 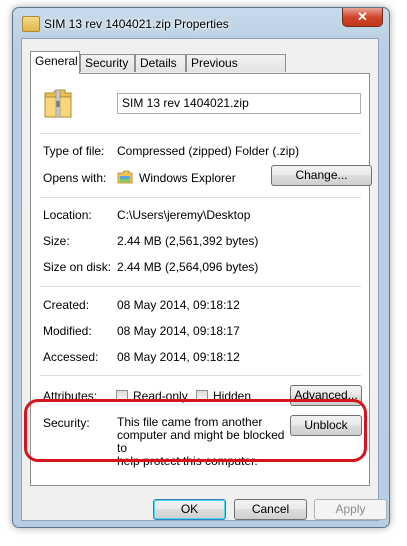 What do you see at coordinates (71, 357) in the screenshot?
I see `accessed-label: Accessed:` at bounding box center [71, 357].